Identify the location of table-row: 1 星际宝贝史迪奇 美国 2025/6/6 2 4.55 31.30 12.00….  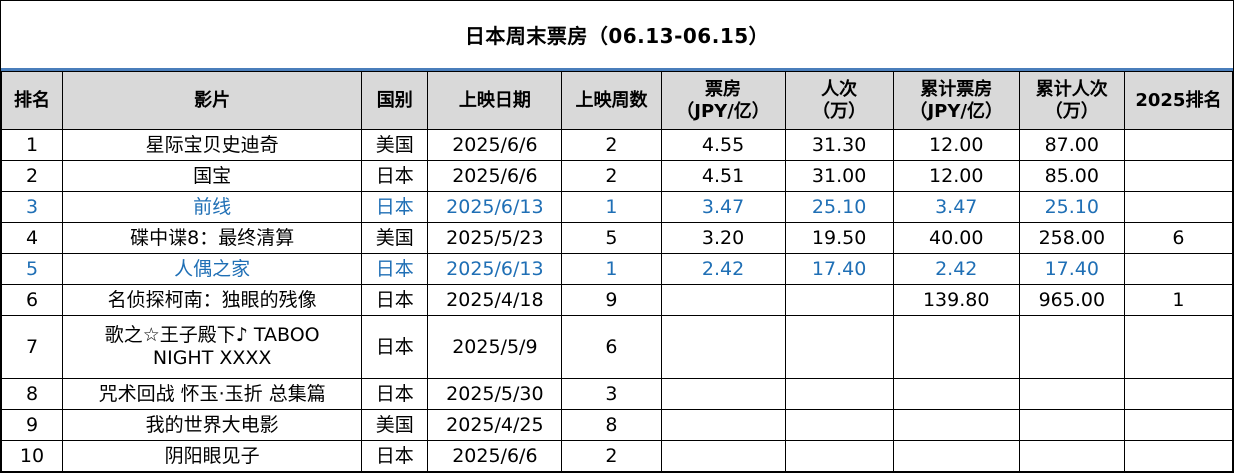
(617, 145).